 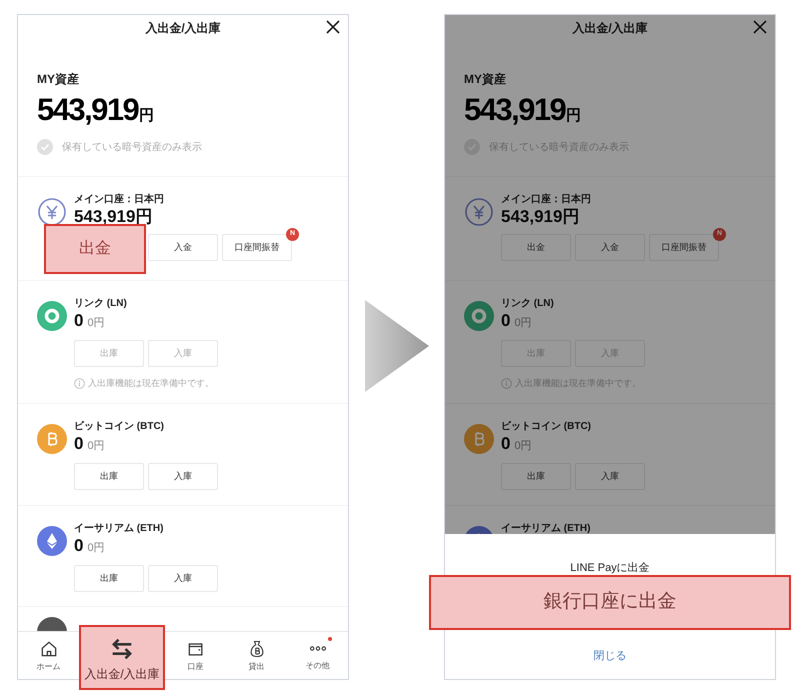 What do you see at coordinates (317, 655) in the screenshot?
I see `nav-tab: その他` at bounding box center [317, 655].